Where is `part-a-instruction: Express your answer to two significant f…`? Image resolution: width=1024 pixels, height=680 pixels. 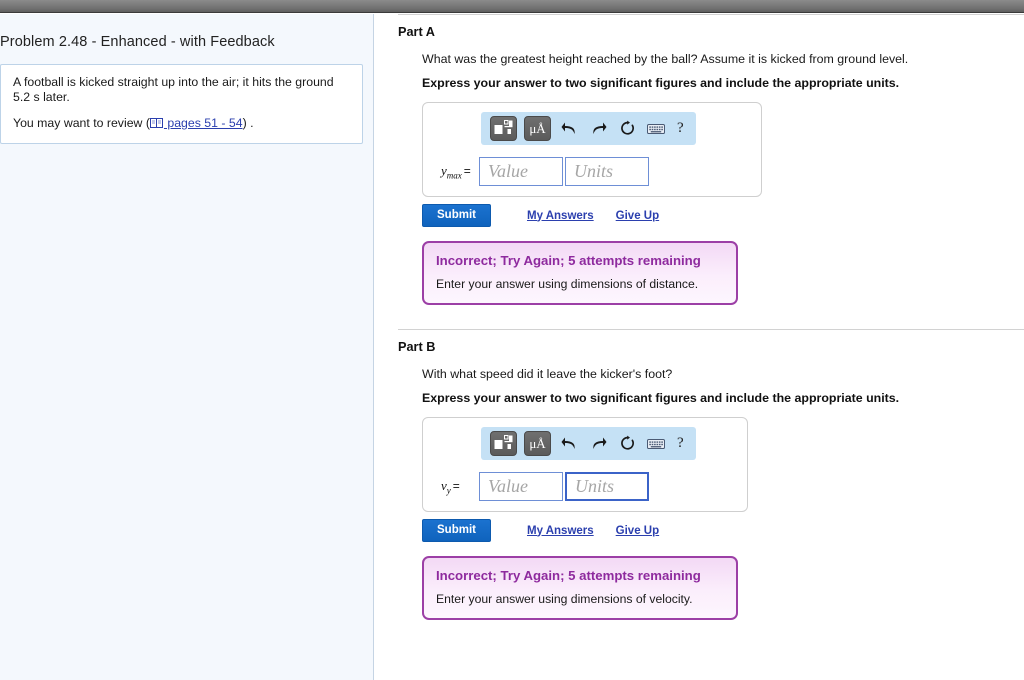
part-a-instruction: Express your answer to two significant f… is located at coordinates (661, 83).